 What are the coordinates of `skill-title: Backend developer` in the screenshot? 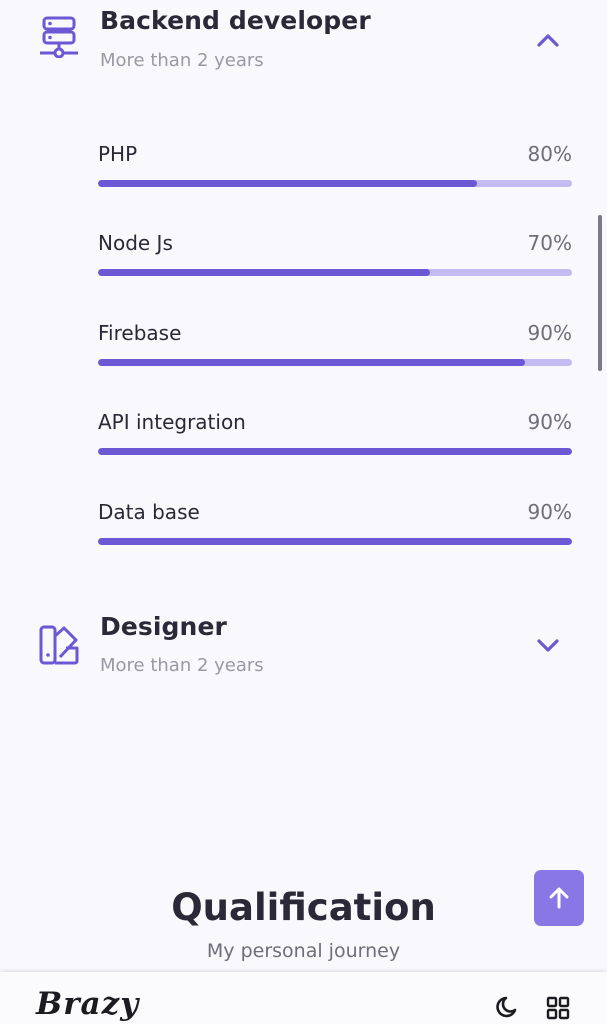 It's located at (235, 20).